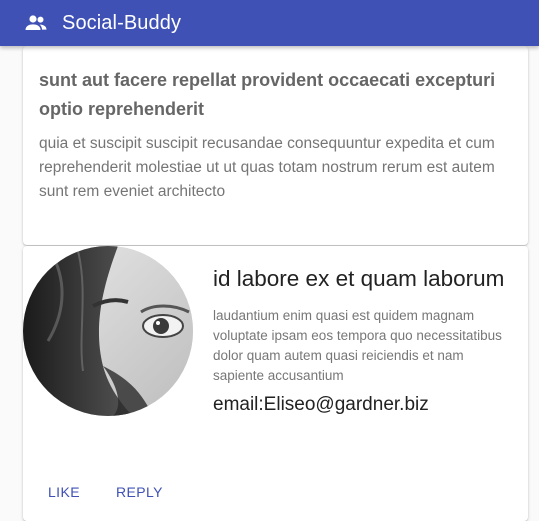 The image size is (539, 521). What do you see at coordinates (269, 23) in the screenshot?
I see `app-bar: Social-Buddy` at bounding box center [269, 23].